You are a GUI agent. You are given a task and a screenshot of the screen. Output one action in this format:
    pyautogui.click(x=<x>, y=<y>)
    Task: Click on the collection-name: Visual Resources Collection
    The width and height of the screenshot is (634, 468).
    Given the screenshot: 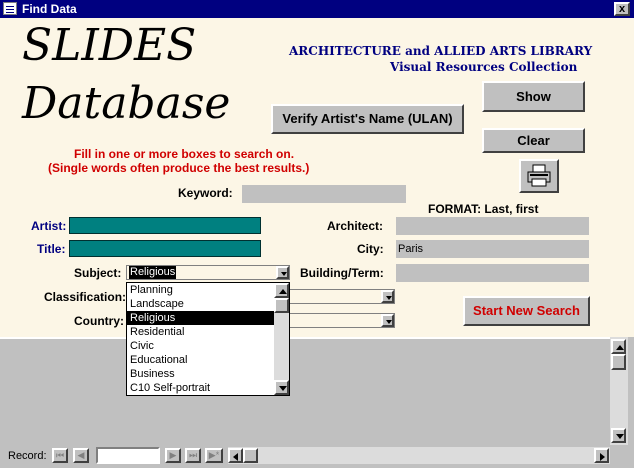 What is the action you would take?
    pyautogui.click(x=484, y=67)
    